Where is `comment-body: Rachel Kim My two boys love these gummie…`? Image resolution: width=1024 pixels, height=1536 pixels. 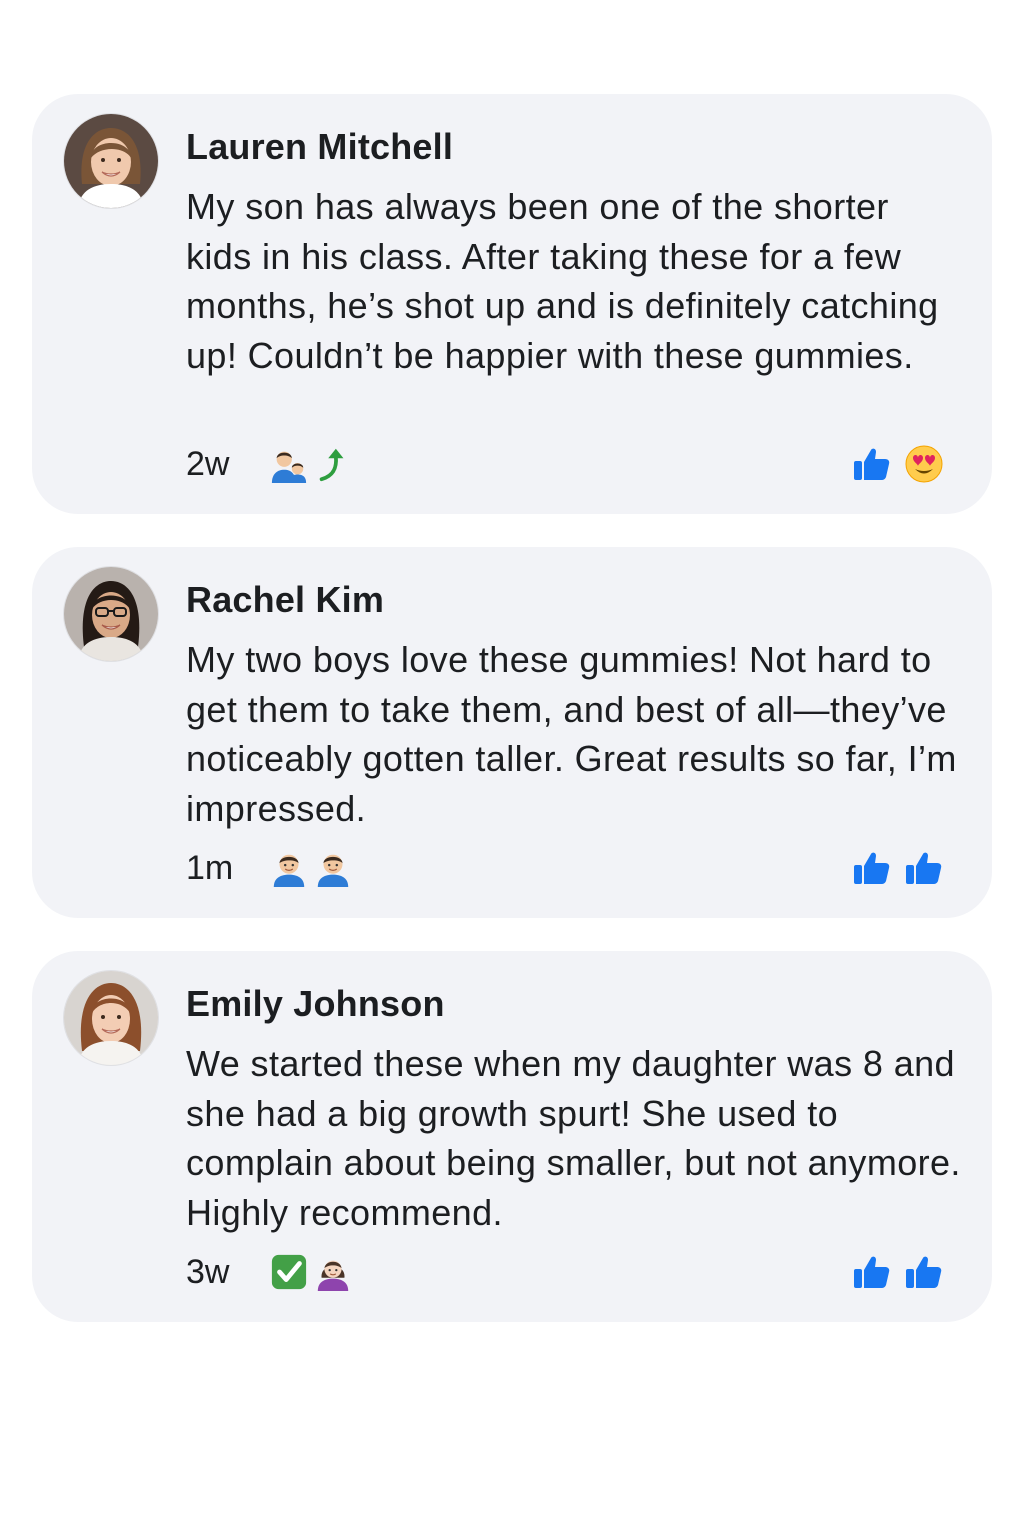
comment-body: Rachel Kim My two boys love these gummie… is located at coordinates (574, 705).